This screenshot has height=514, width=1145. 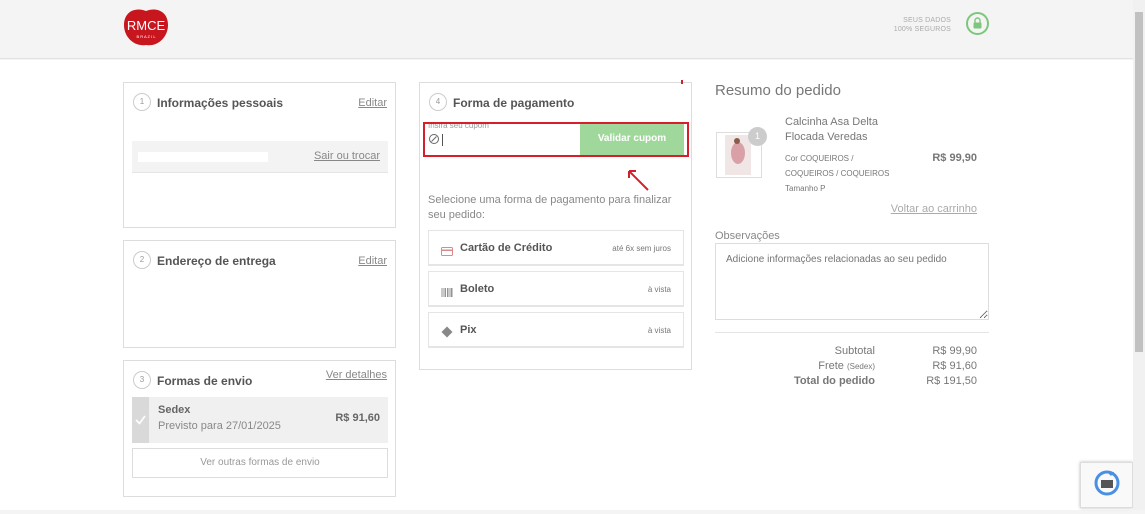 I want to click on store-logo: RMCE B R A Z I L, so click(x=146, y=27).